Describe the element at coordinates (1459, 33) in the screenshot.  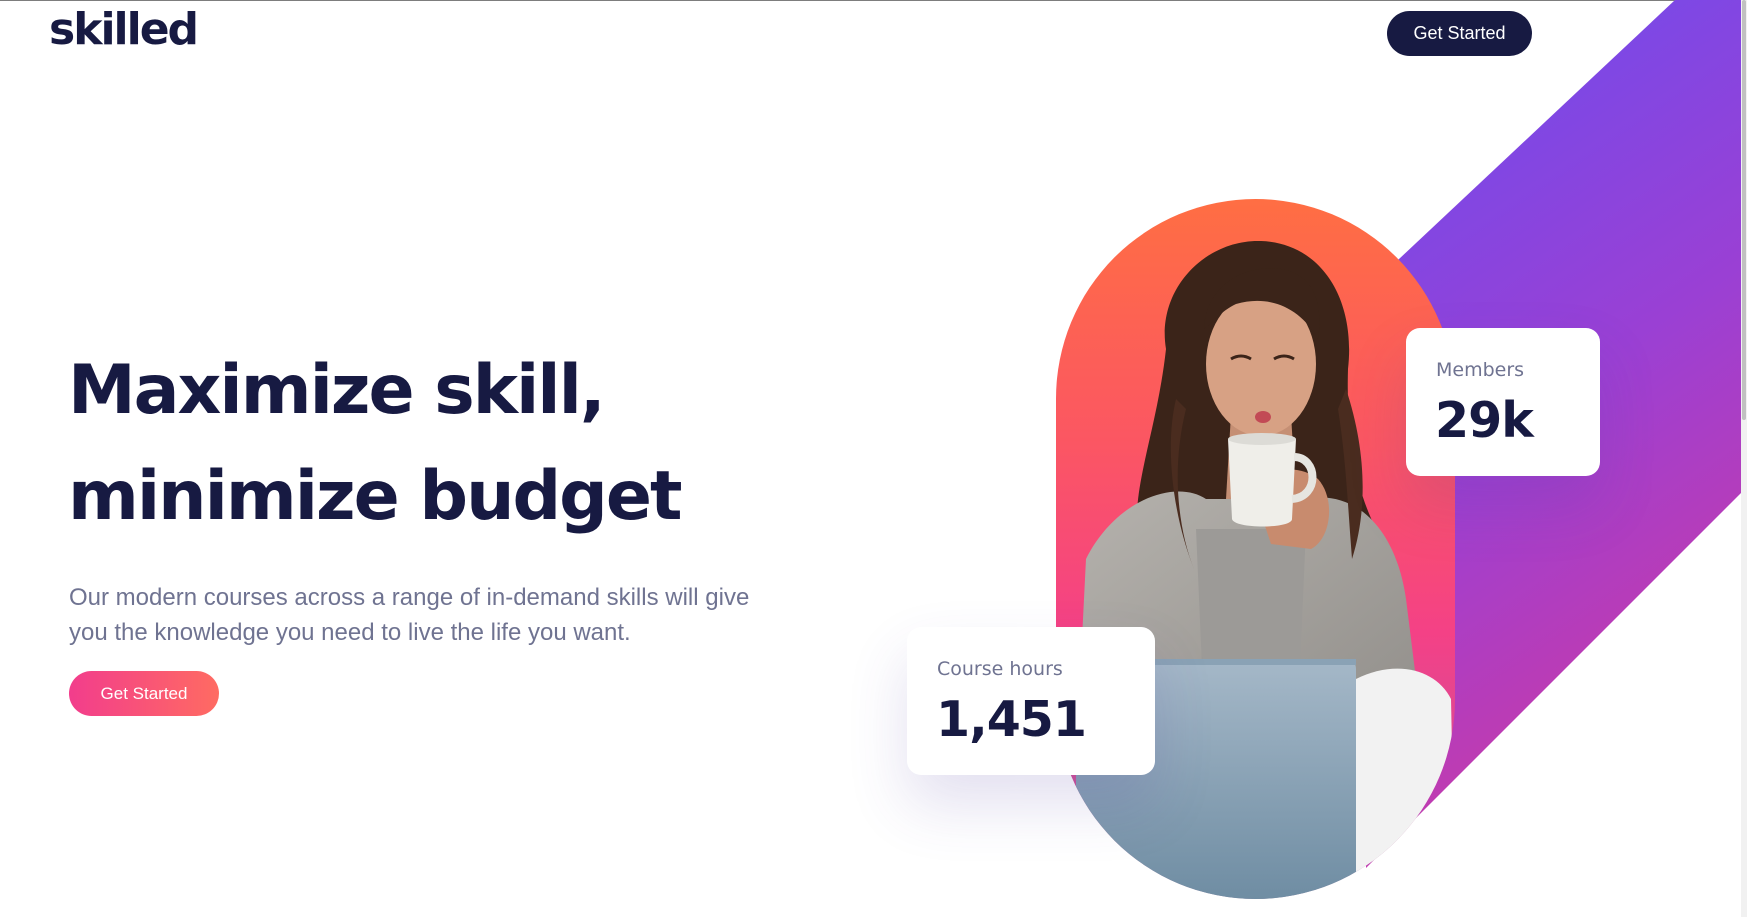
I see `header-get-started-button: Get Started` at that location.